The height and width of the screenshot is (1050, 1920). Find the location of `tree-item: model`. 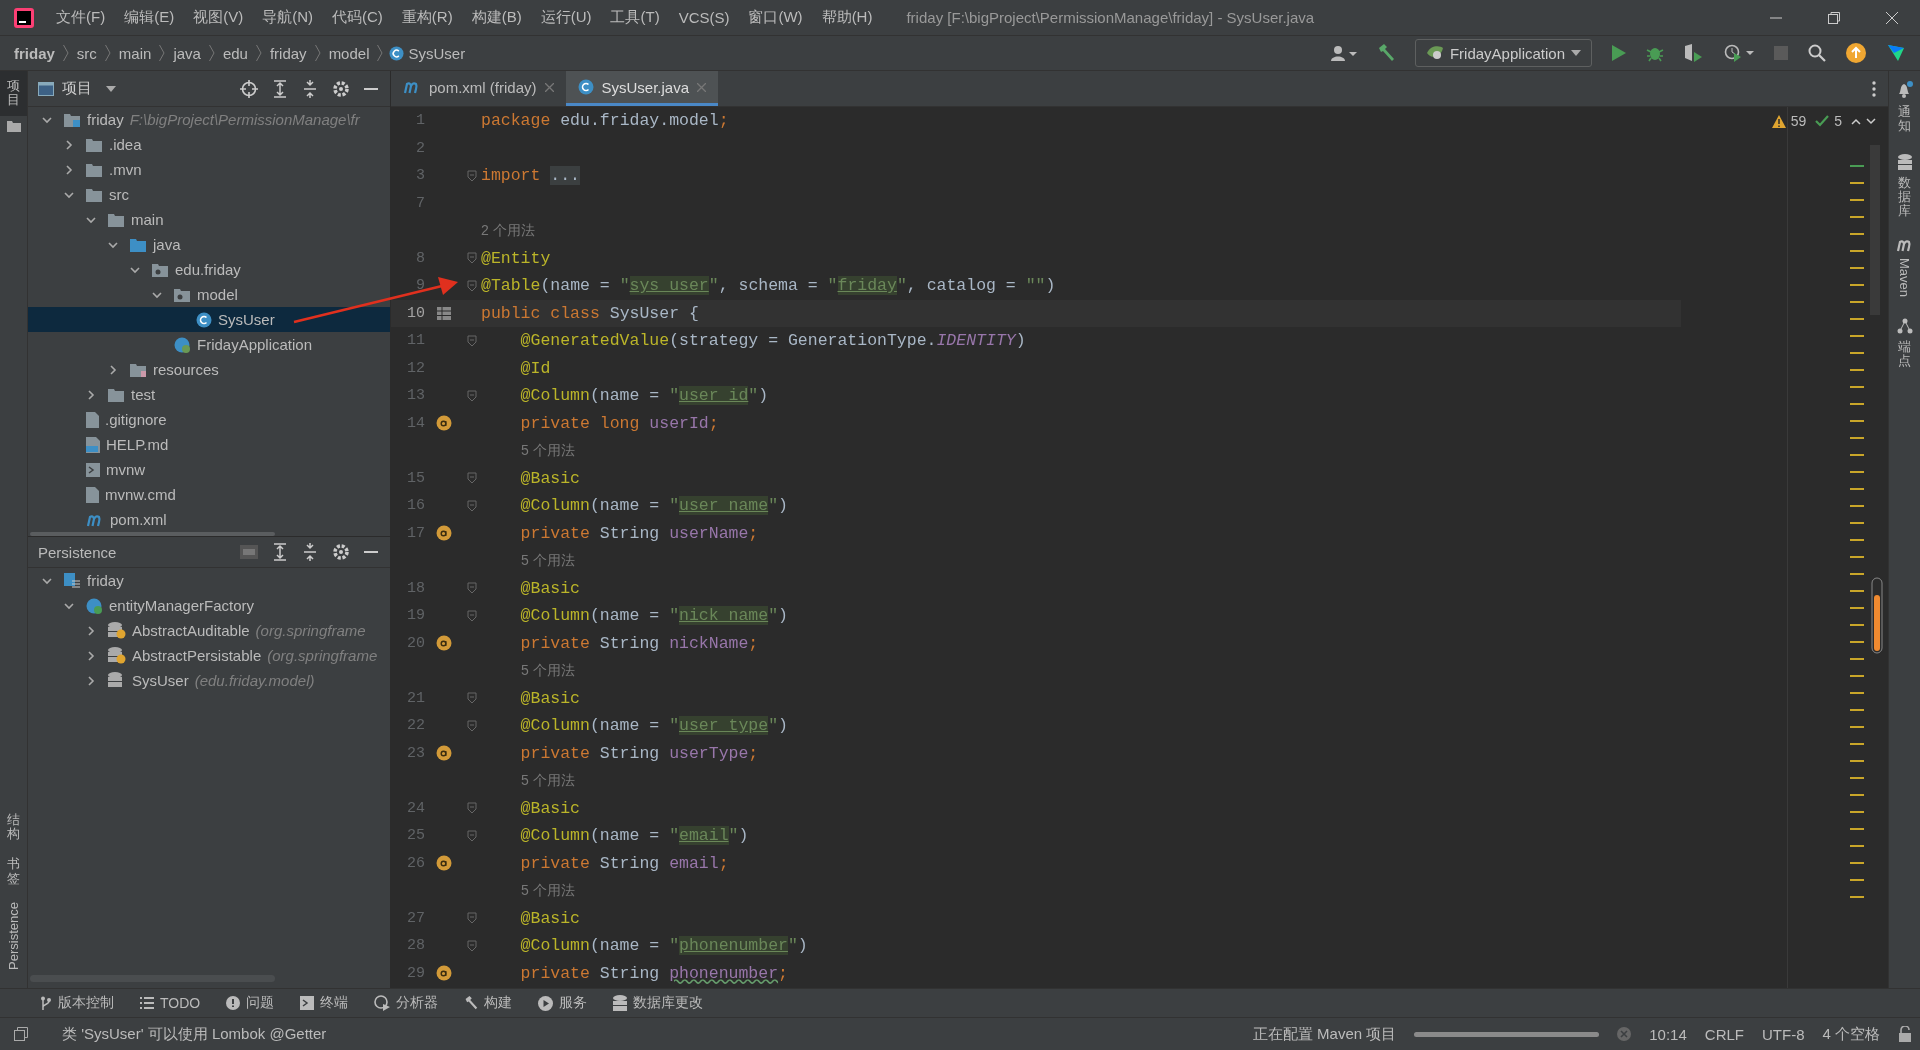

tree-item: model is located at coordinates (209, 294).